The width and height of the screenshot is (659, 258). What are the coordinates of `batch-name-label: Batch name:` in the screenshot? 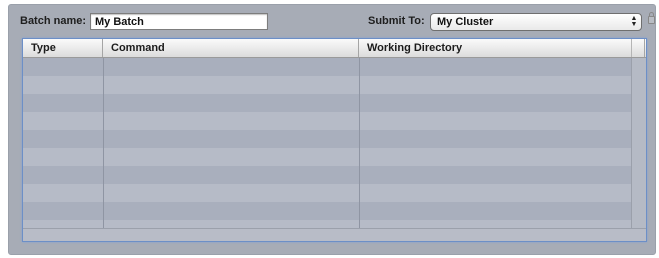 It's located at (53, 21).